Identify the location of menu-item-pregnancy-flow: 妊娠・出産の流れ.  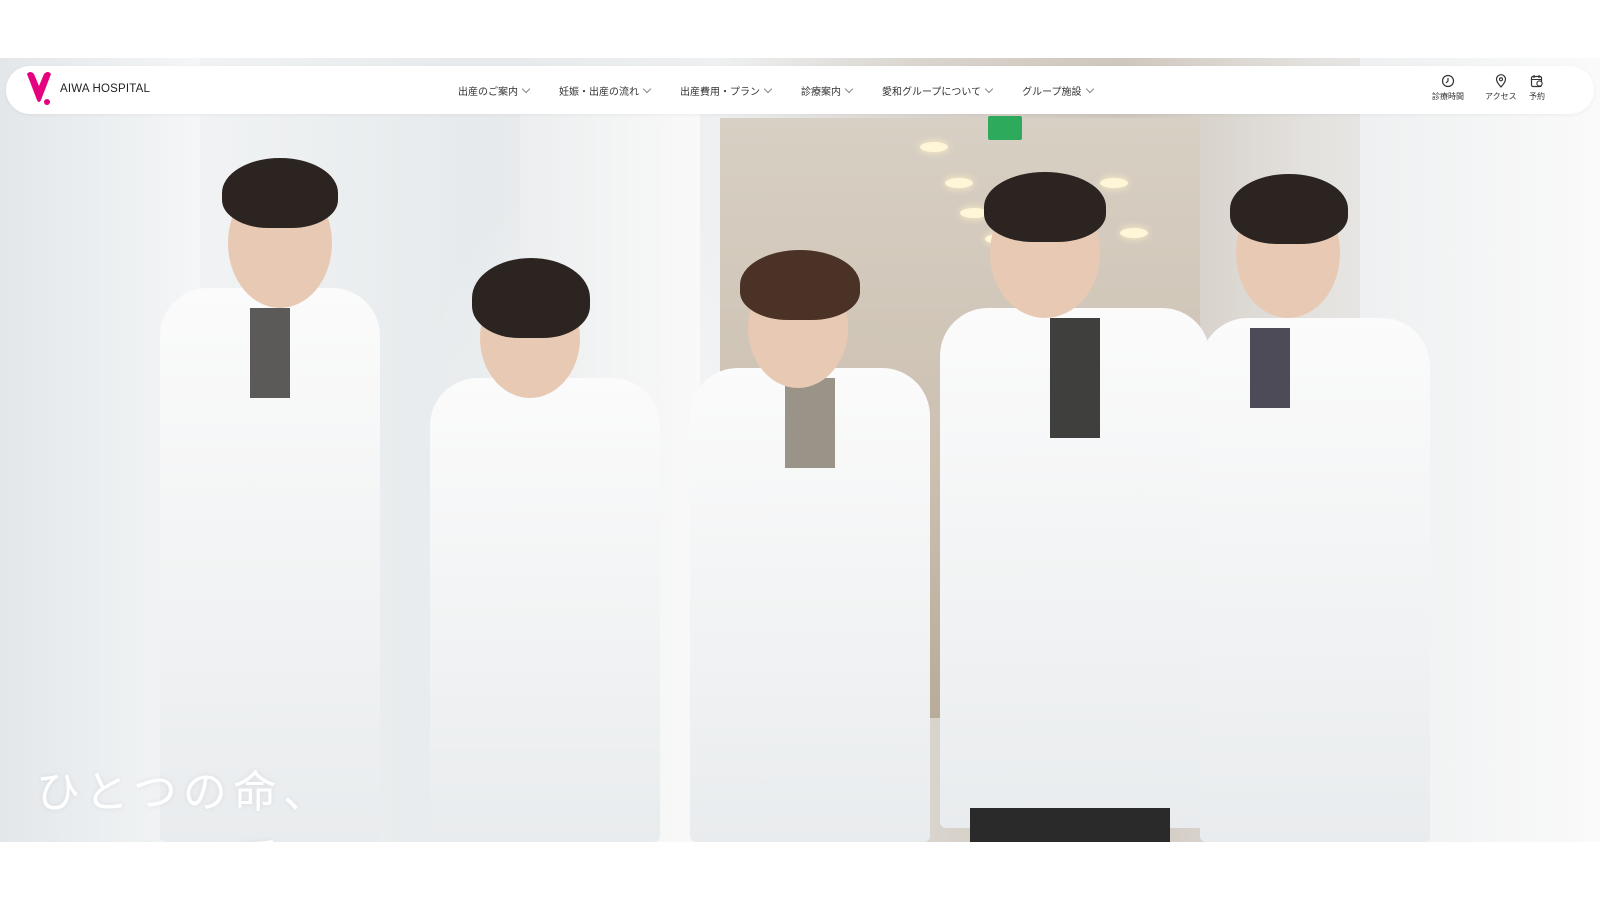
(605, 90).